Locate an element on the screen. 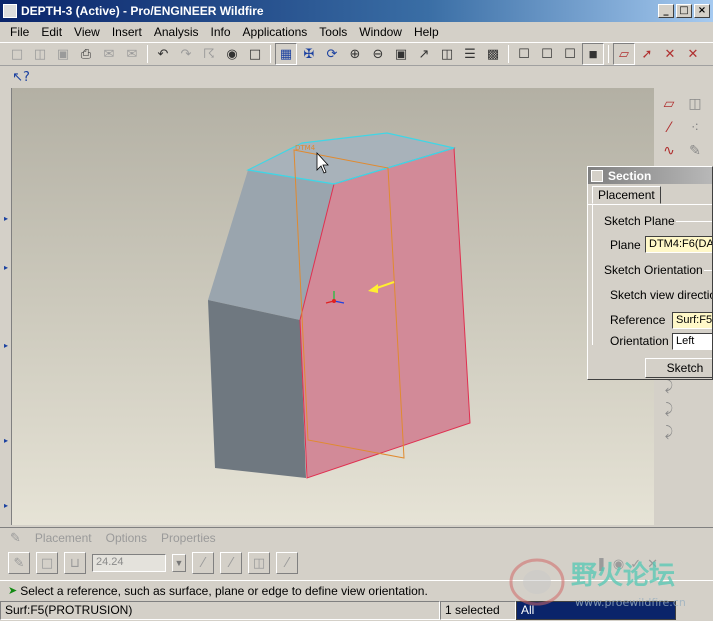  dashboard-tab-placement: Placement is located at coordinates (63, 538).